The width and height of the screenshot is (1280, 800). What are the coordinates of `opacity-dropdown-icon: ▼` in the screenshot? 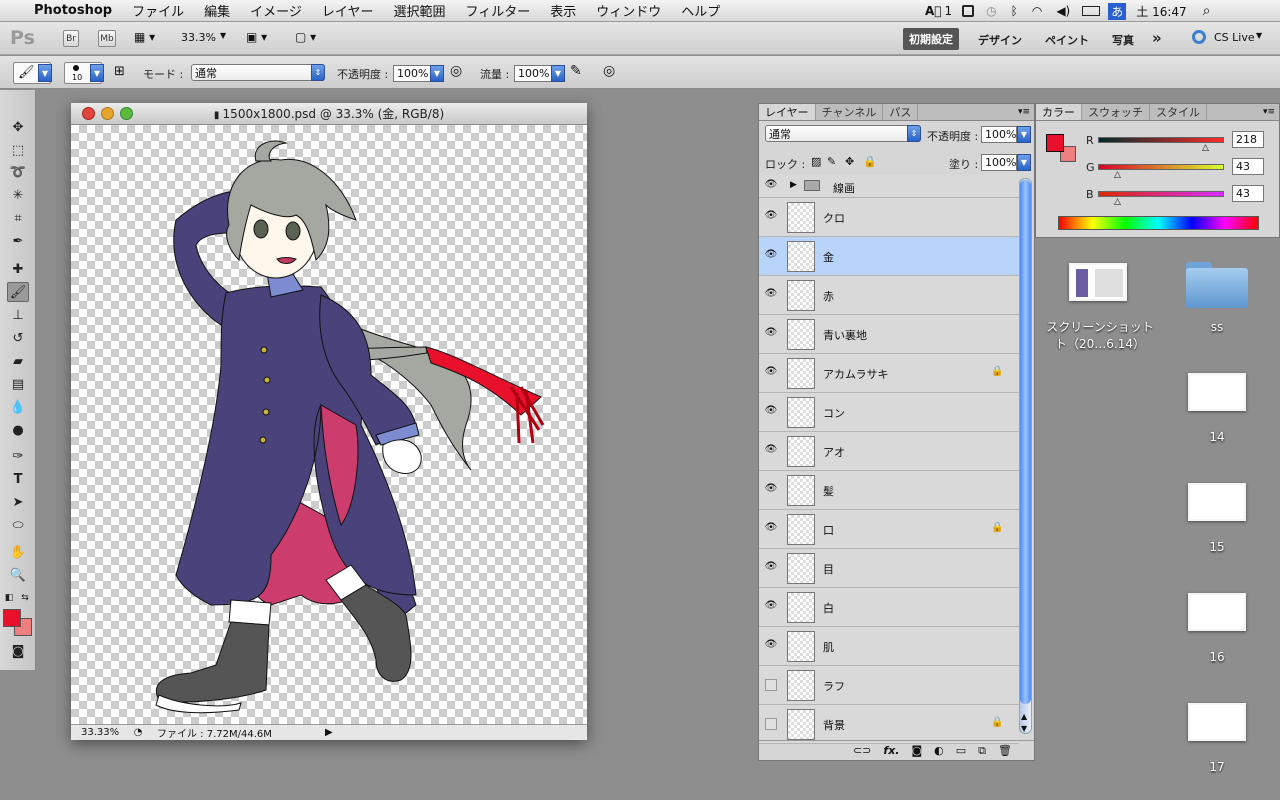 It's located at (437, 73).